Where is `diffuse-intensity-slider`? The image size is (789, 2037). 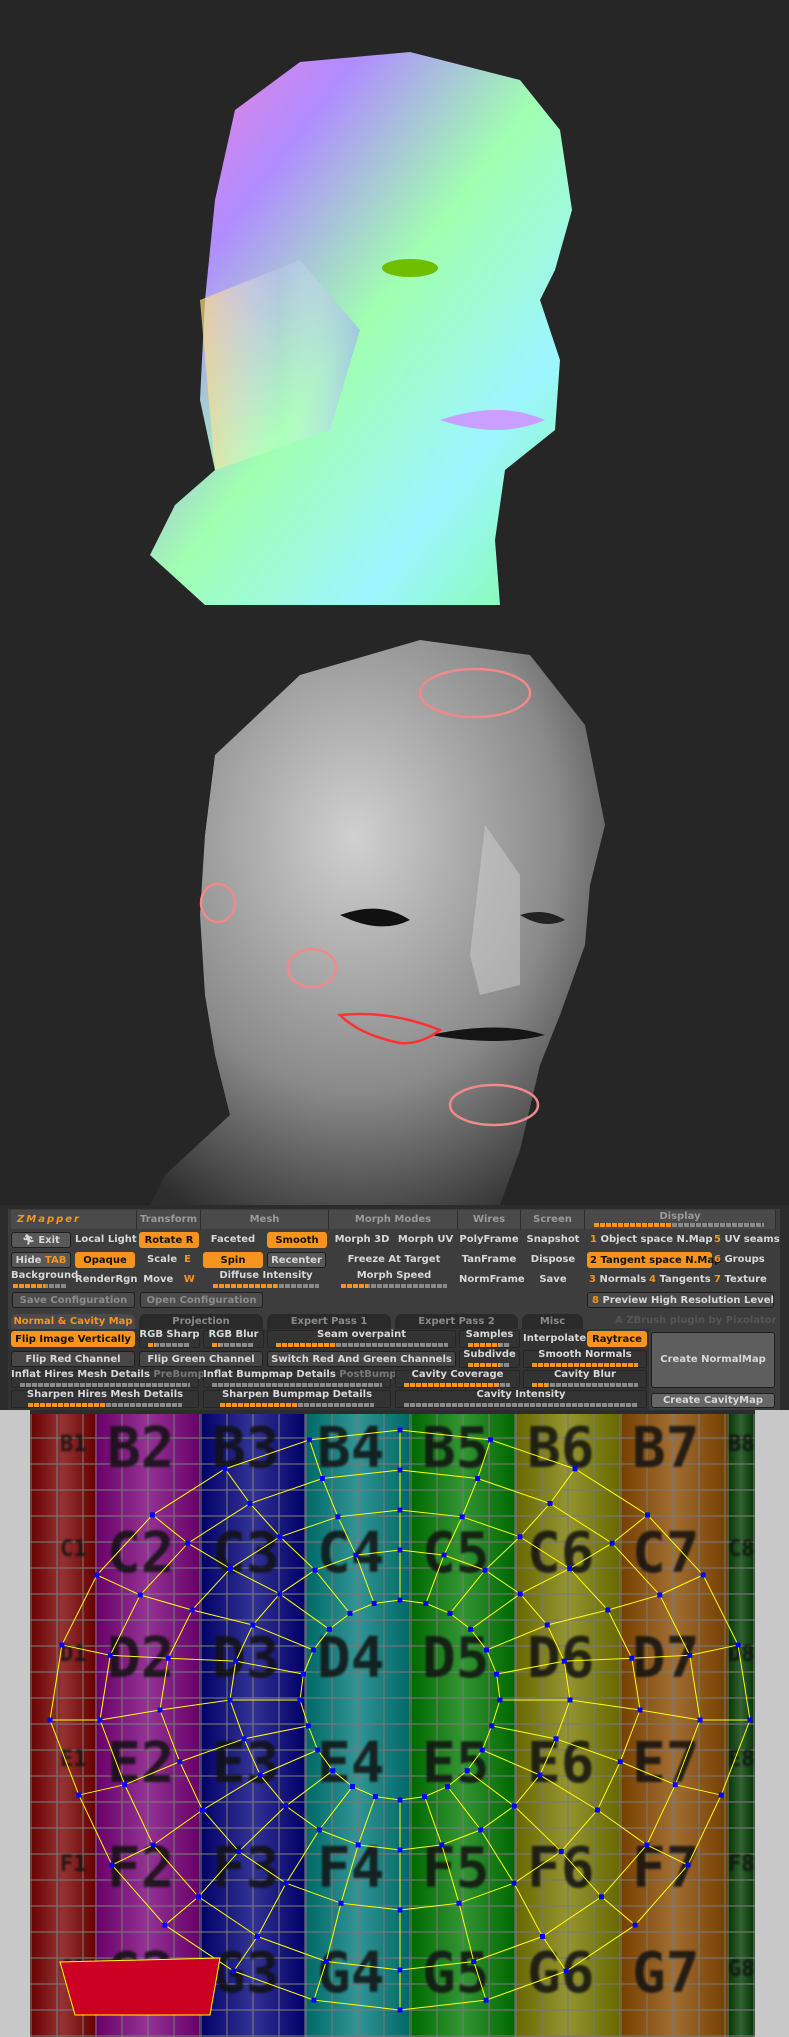
diffuse-intensity-slider is located at coordinates (266, 1286).